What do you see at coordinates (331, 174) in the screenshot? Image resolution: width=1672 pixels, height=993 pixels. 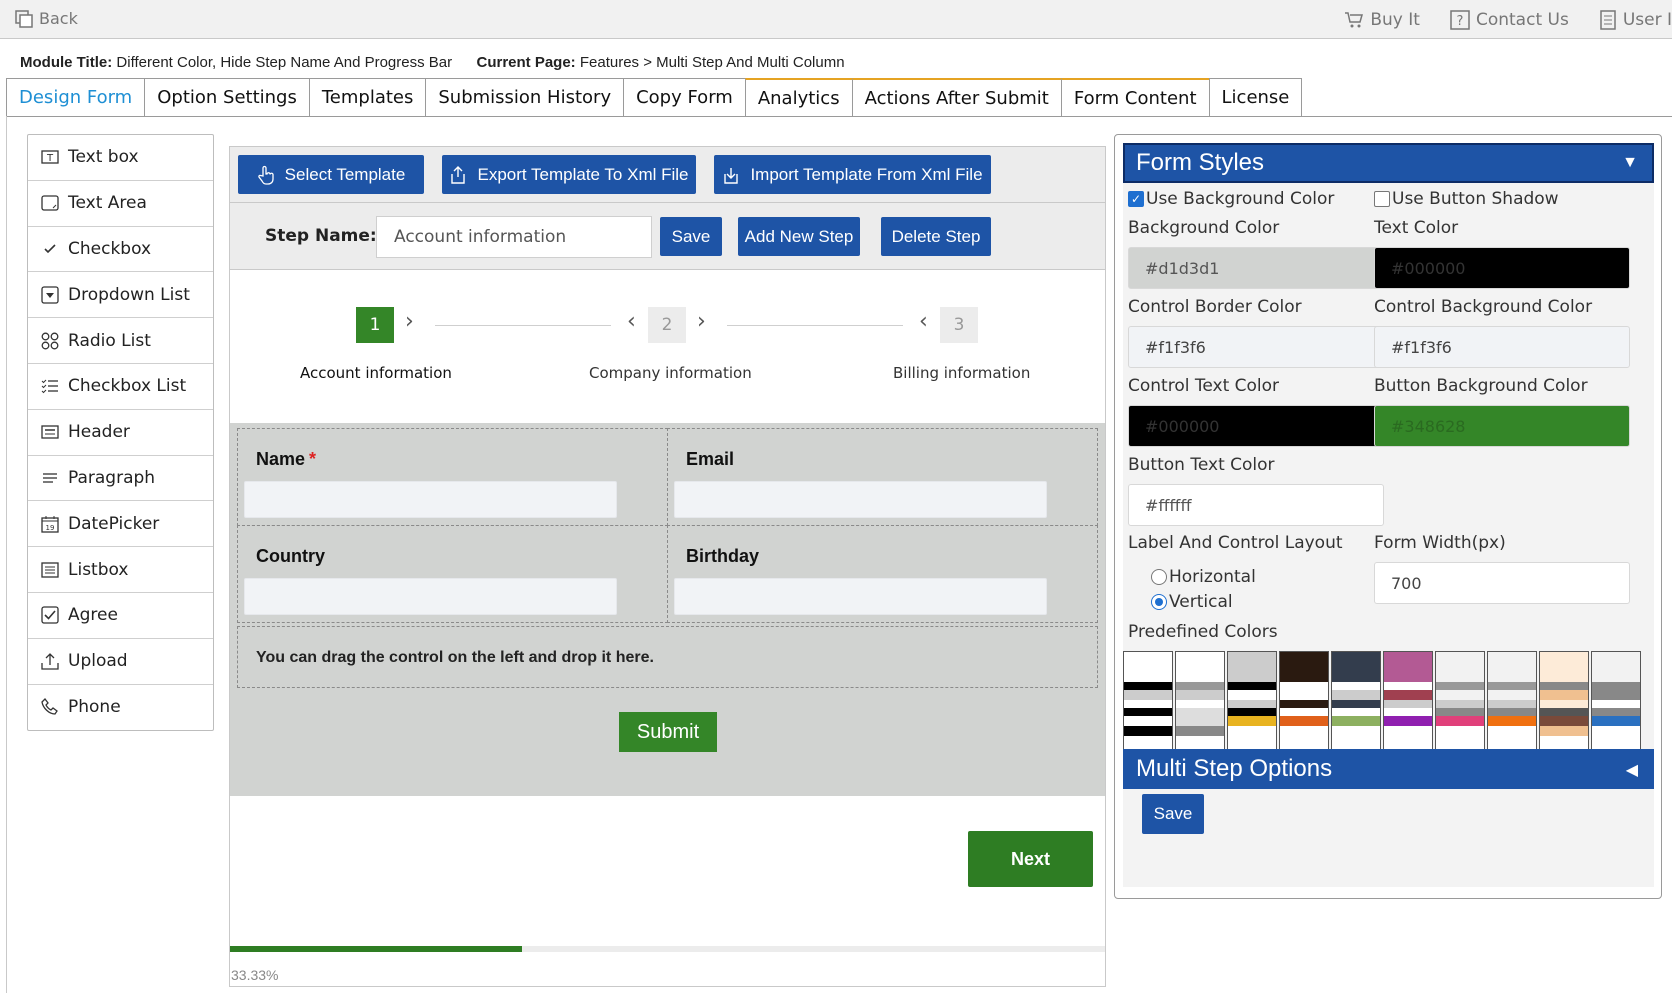 I see `select-template-button: Select Template` at bounding box center [331, 174].